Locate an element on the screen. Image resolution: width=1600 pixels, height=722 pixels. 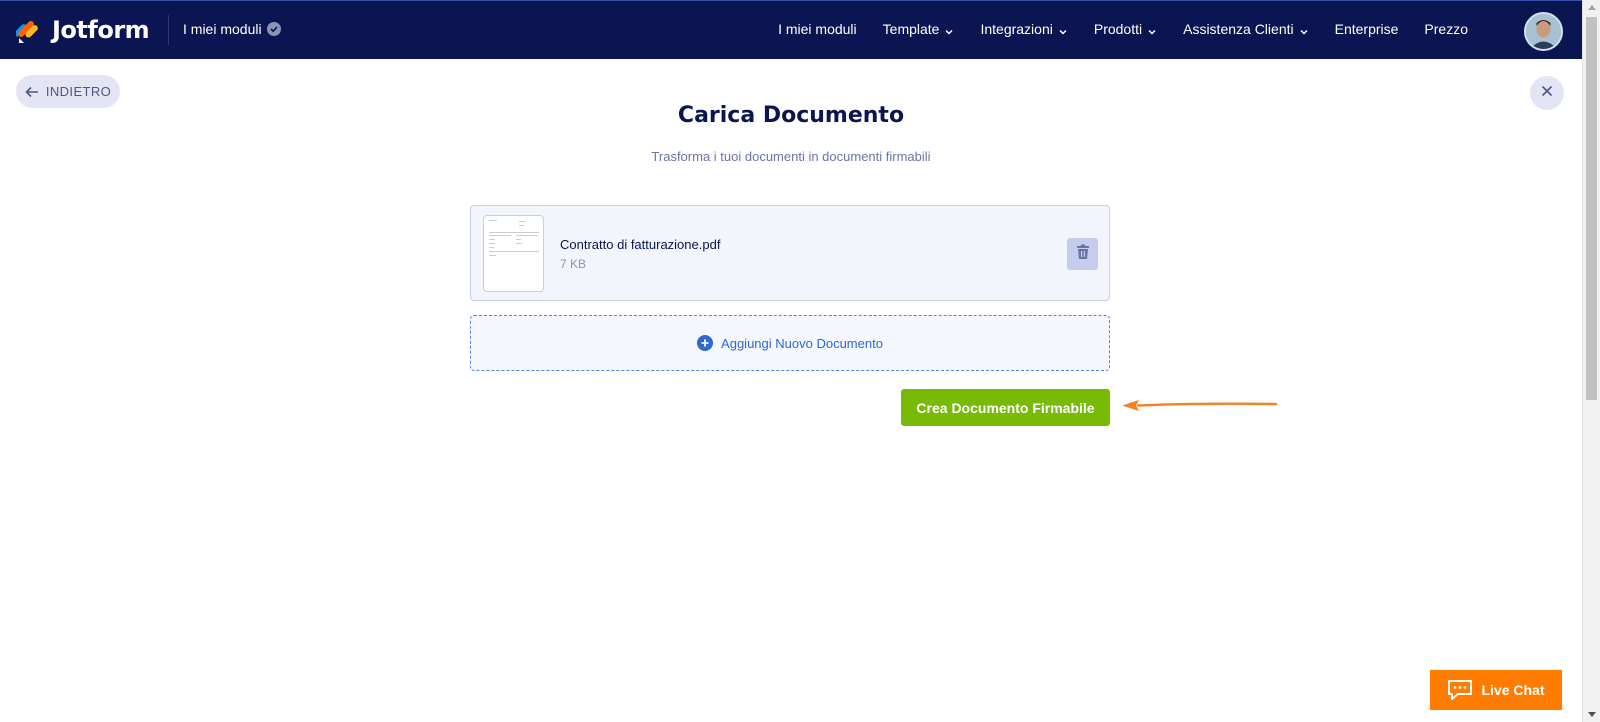
header-divider is located at coordinates (168, 30).